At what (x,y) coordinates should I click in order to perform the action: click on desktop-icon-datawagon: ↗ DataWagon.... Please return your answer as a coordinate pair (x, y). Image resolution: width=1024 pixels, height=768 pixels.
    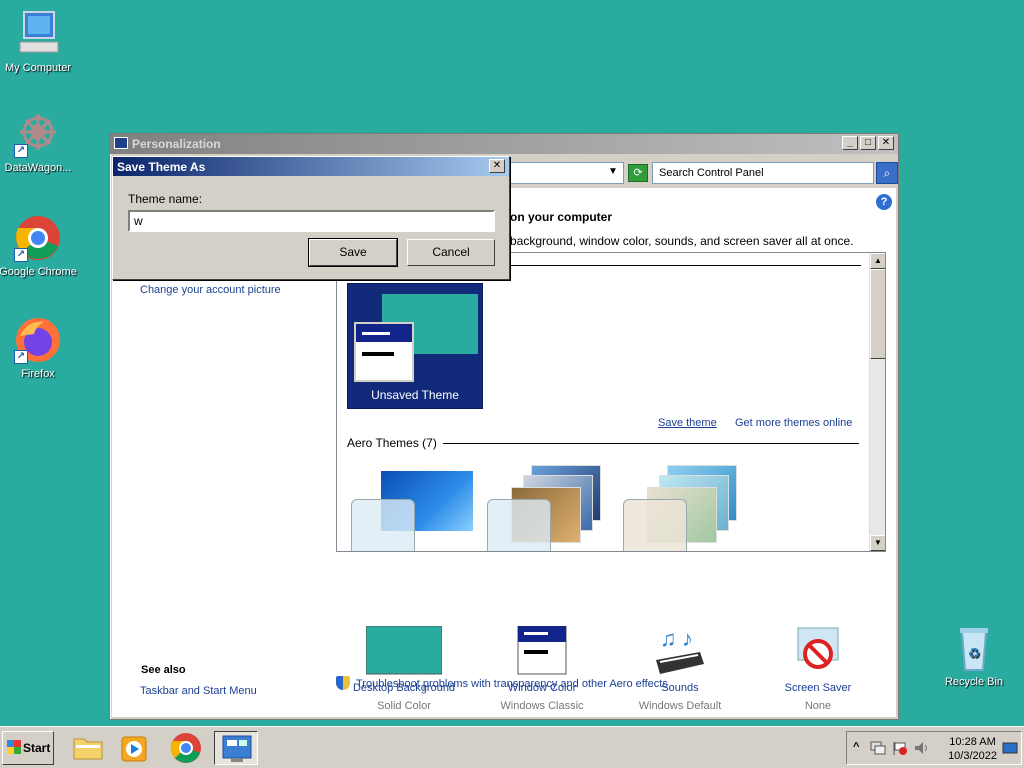
    Looking at the image, I should click on (39, 142).